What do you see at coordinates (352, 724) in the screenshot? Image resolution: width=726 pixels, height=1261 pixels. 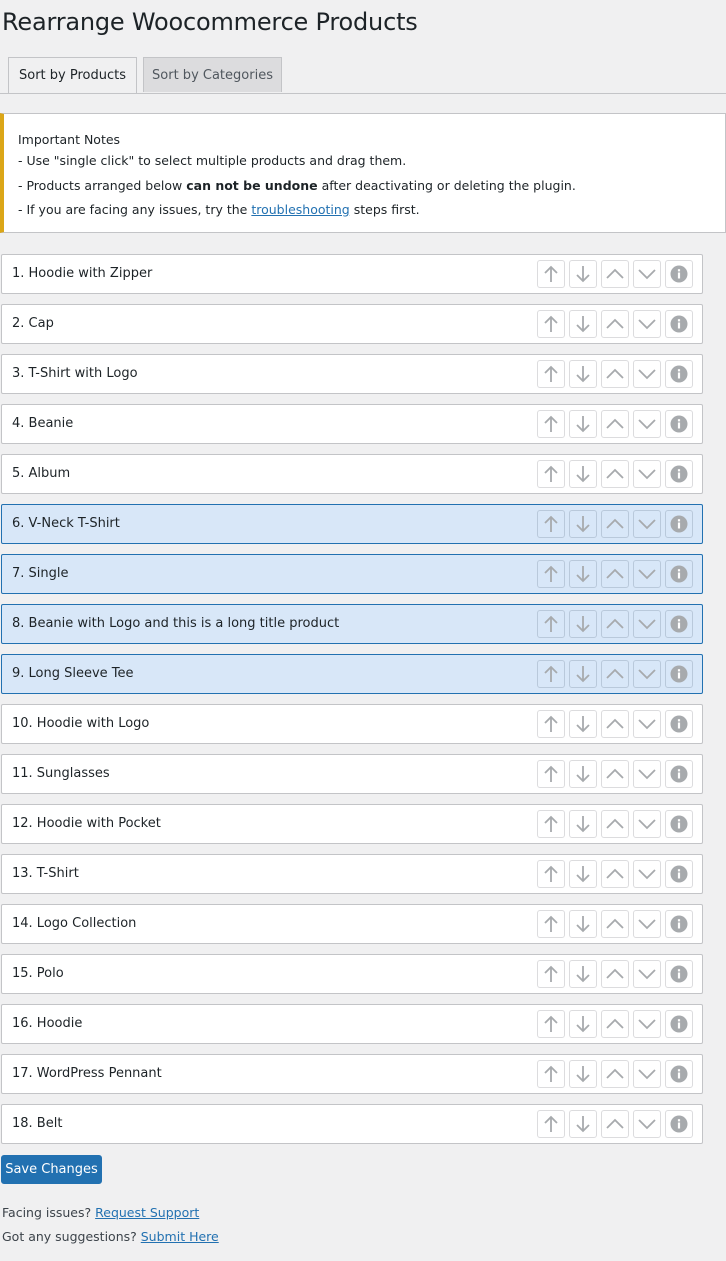 I see `product-row: 10. Hoodie with Logo` at bounding box center [352, 724].